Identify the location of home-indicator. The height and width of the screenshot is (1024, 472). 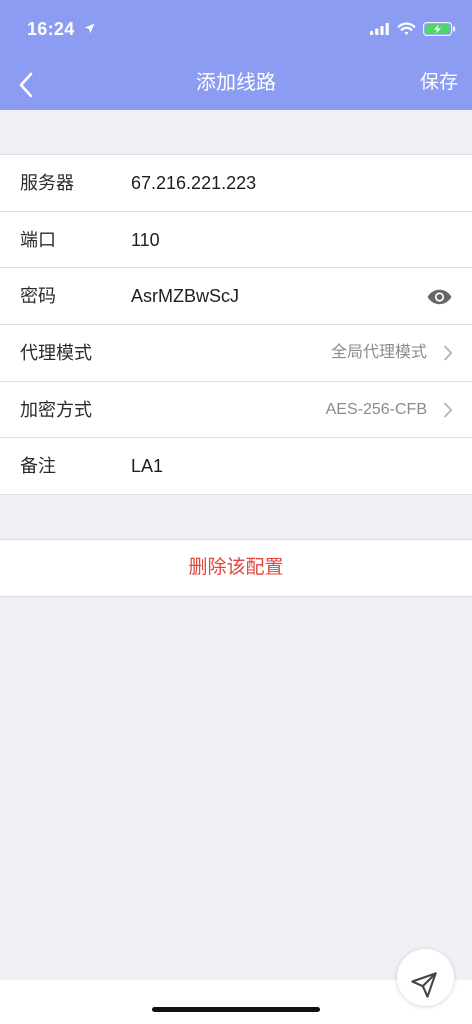
(236, 1009).